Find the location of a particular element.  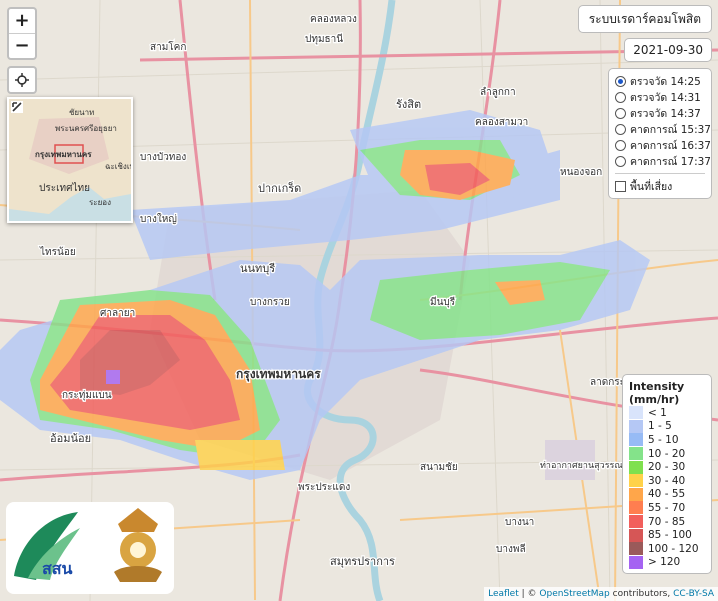

legend-label: 55 - 70 is located at coordinates (667, 507).